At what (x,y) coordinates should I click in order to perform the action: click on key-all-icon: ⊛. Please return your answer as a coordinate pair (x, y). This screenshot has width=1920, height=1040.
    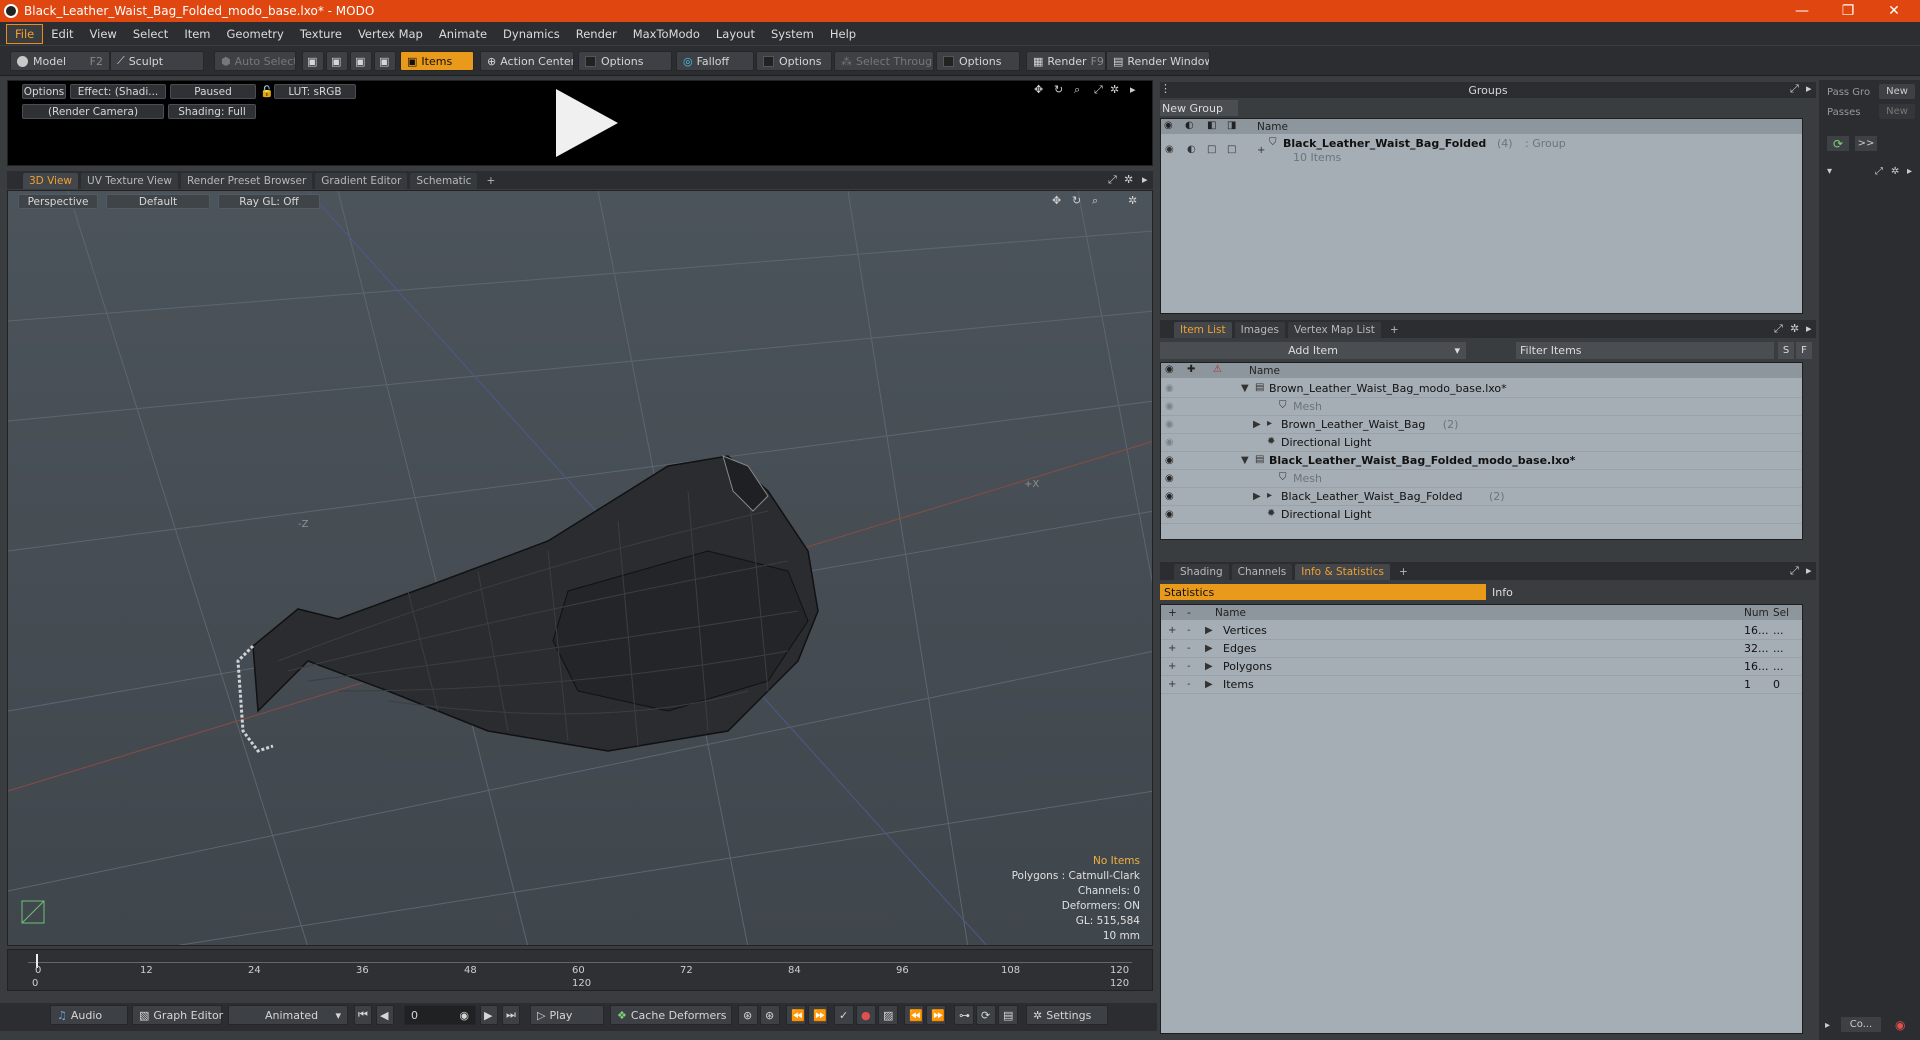
    Looking at the image, I should click on (770, 1015).